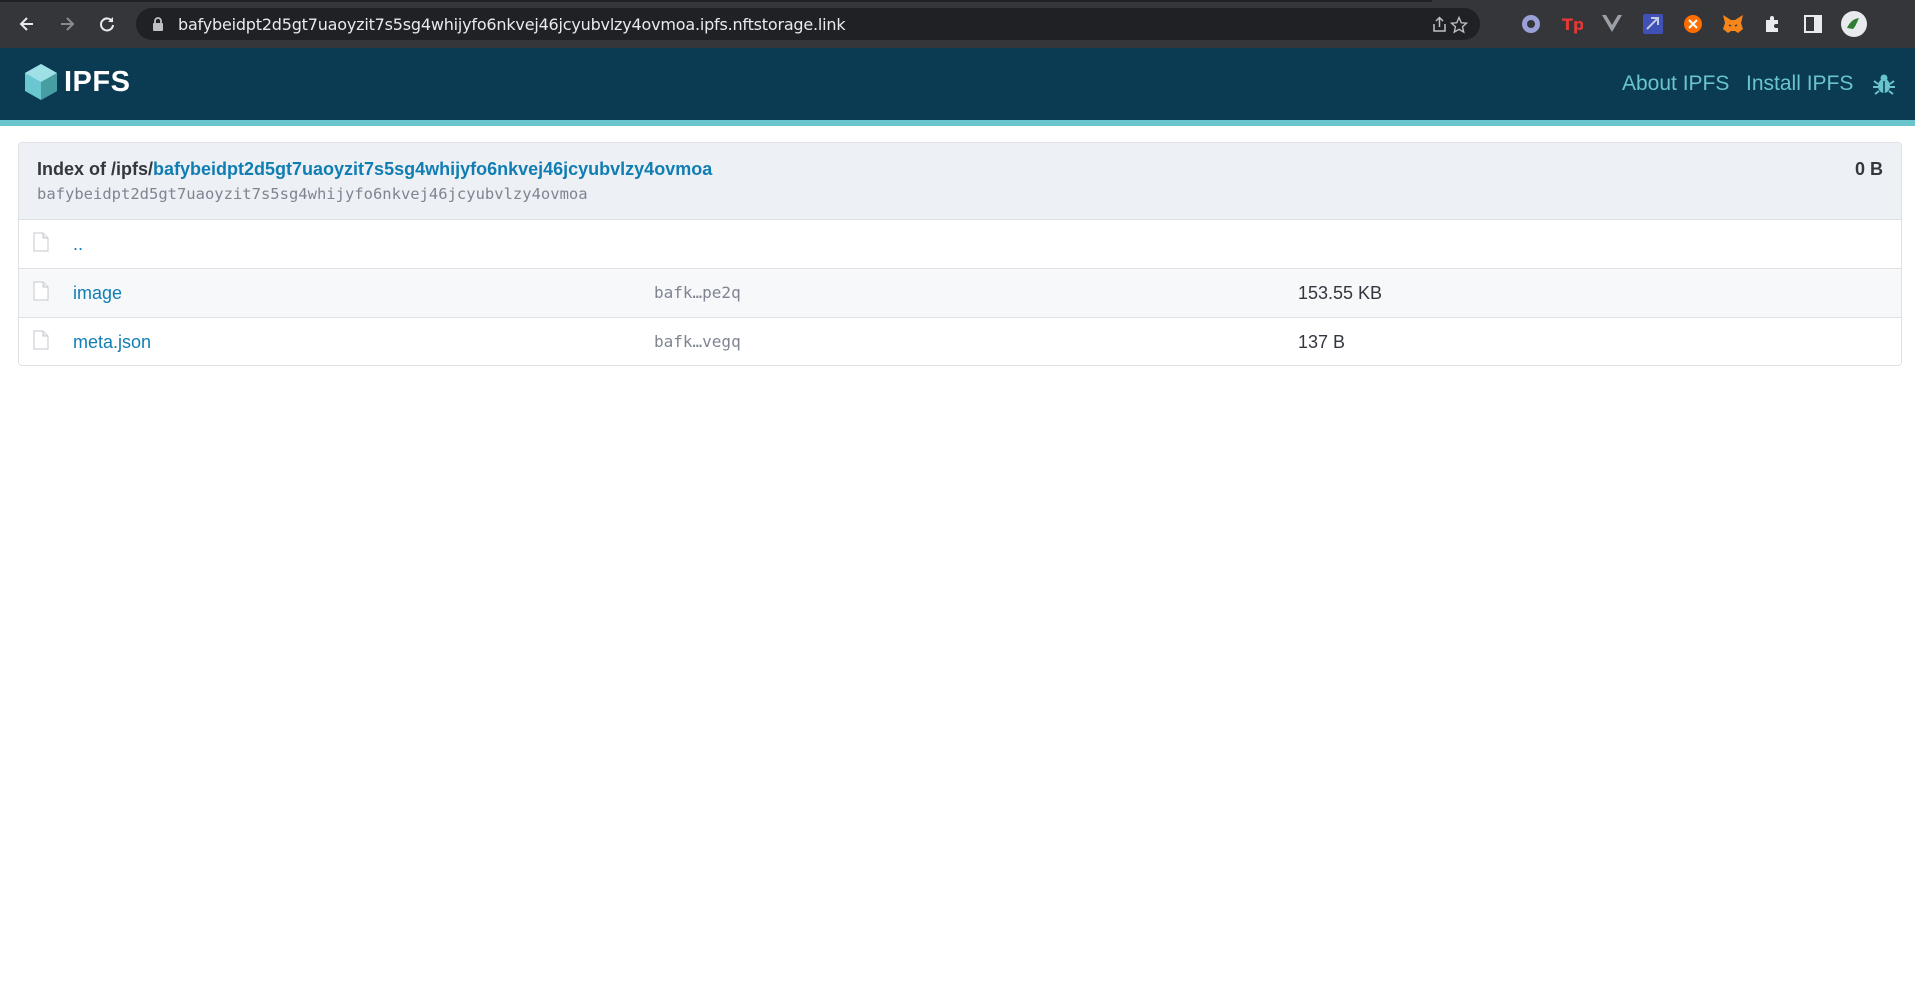 This screenshot has width=1915, height=987. Describe the element at coordinates (1813, 24) in the screenshot. I see `sidepanel-icon` at that location.